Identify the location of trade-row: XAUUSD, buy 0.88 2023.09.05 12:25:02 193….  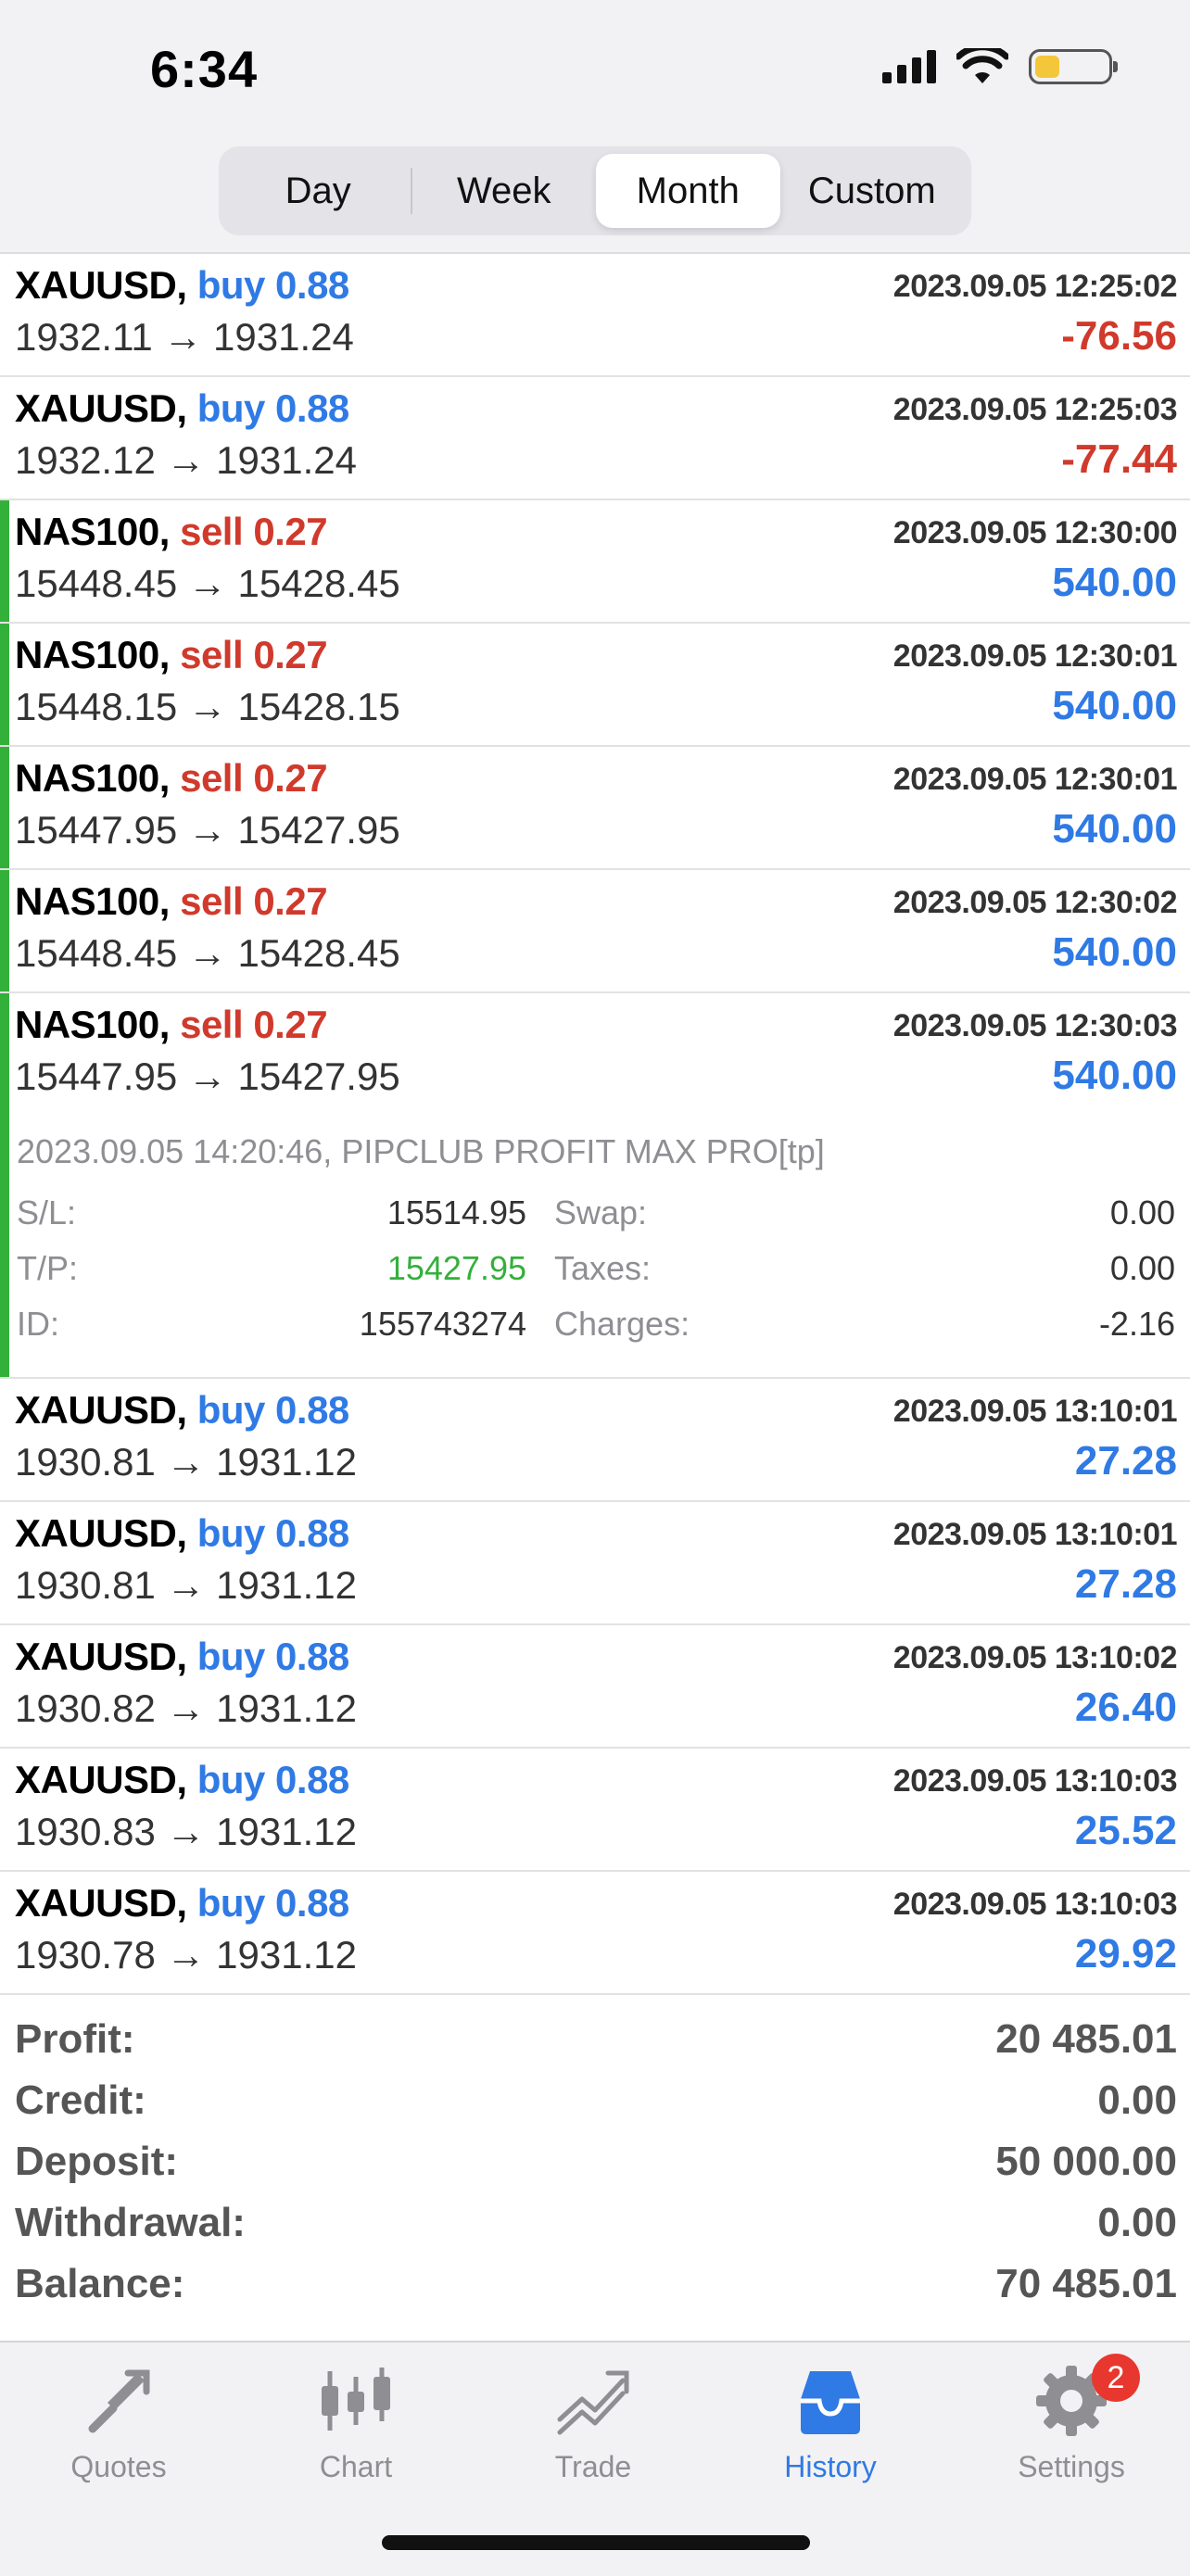
(595, 315).